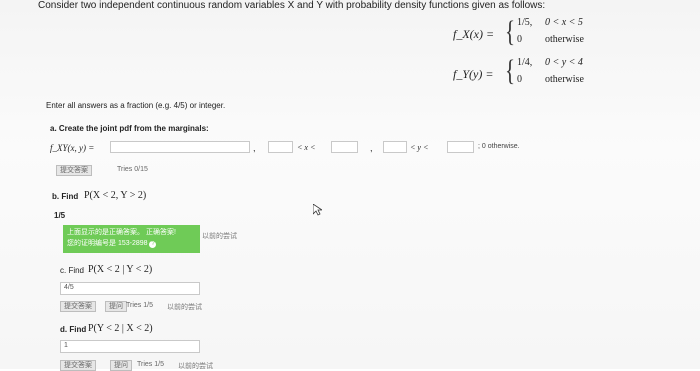 The image size is (700, 371). What do you see at coordinates (195, 366) in the screenshot?
I see `part-d-previous-tries-link: 以前的尝试` at bounding box center [195, 366].